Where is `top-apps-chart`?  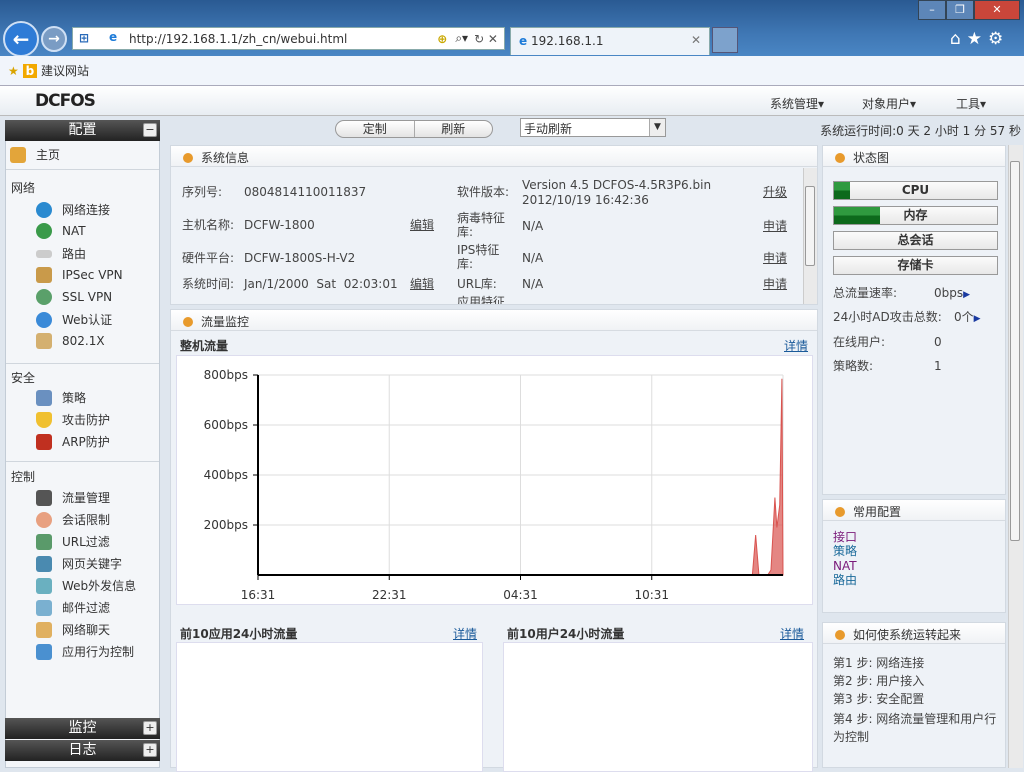 top-apps-chart is located at coordinates (329, 707).